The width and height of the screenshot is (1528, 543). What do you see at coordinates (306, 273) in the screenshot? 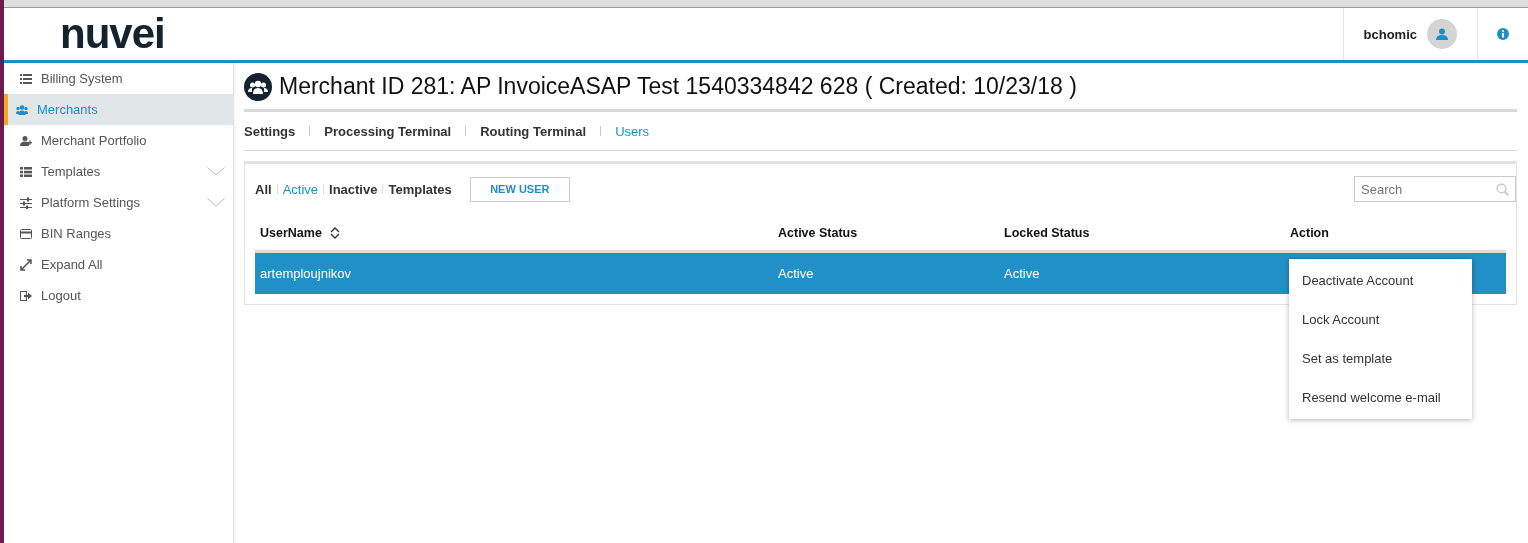
I see `table-cell: artemploujnikov` at bounding box center [306, 273].